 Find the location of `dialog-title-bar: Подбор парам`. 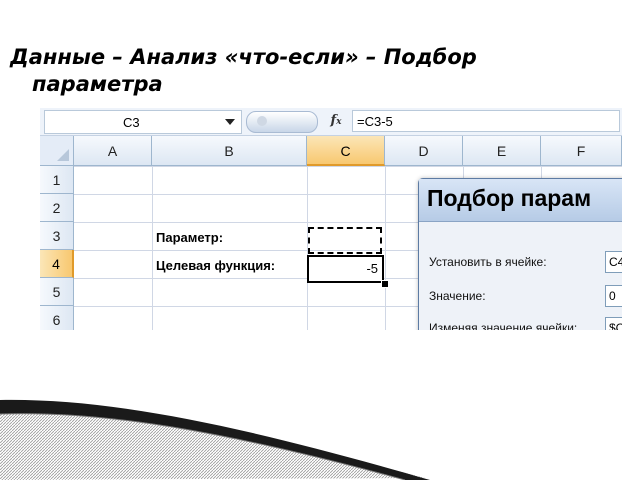

dialog-title-bar: Подбор парам is located at coordinates (520, 200).